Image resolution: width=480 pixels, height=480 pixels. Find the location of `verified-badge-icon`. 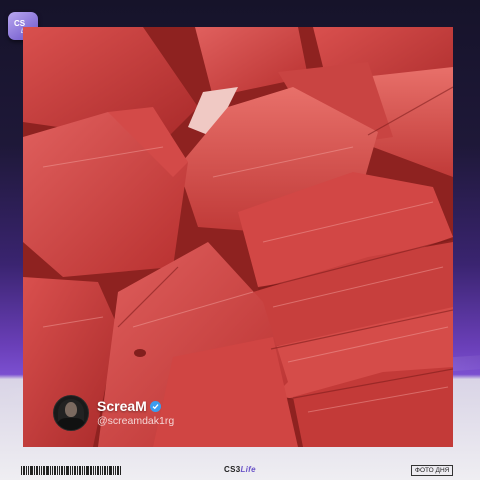

verified-badge-icon is located at coordinates (155, 406).